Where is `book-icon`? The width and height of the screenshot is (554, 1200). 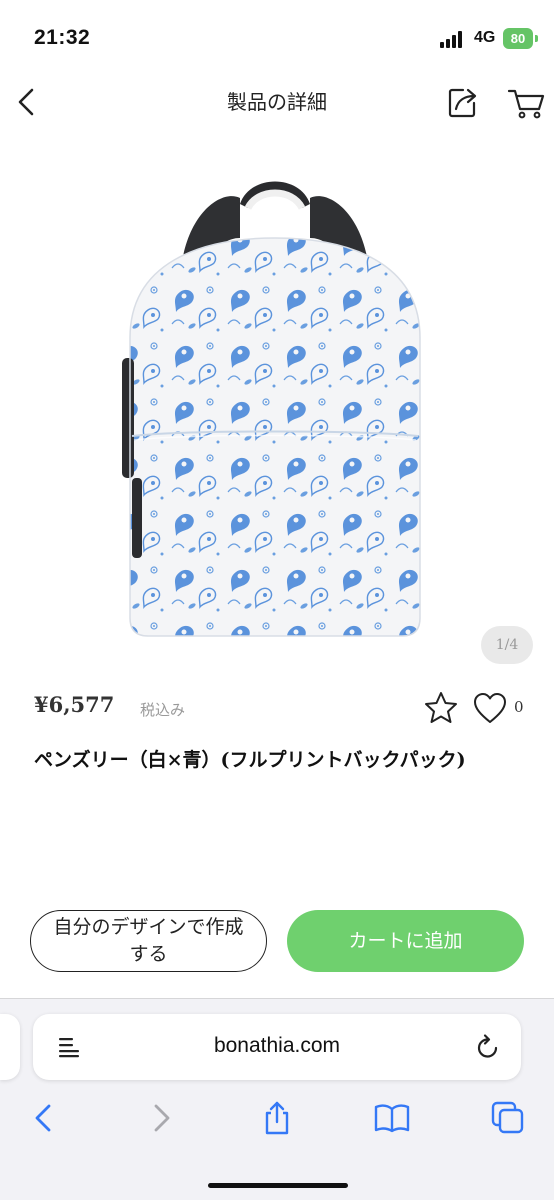 book-icon is located at coordinates (392, 1118).